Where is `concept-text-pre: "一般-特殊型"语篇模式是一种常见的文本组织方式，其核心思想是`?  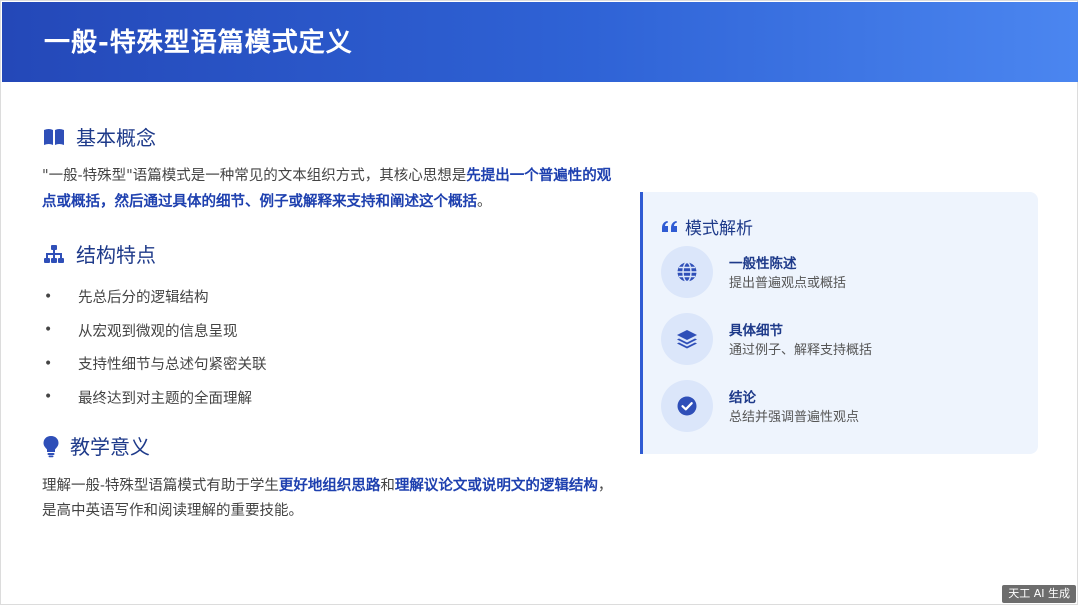
concept-text-pre: "一般-特殊型"语篇模式是一种常见的文本组织方式，其核心思想是 is located at coordinates (254, 176).